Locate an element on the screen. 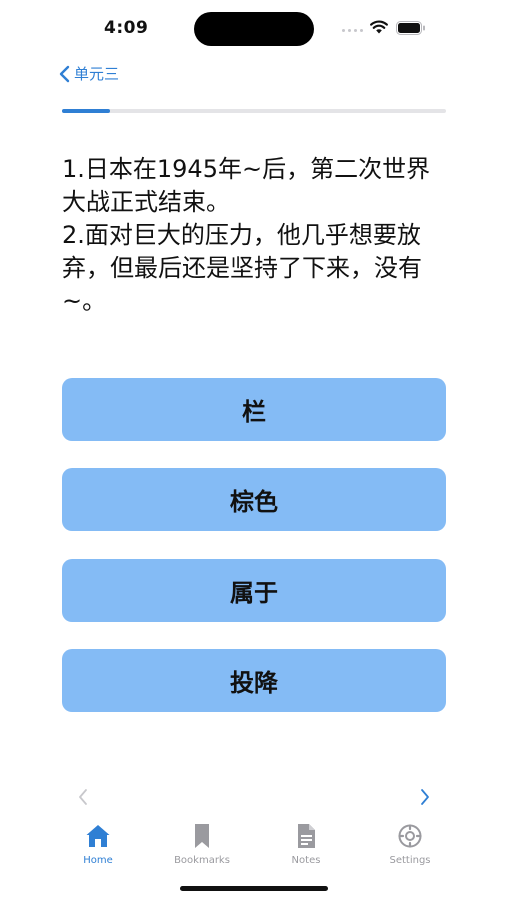  tab-notes-label: Notes is located at coordinates (306, 860).